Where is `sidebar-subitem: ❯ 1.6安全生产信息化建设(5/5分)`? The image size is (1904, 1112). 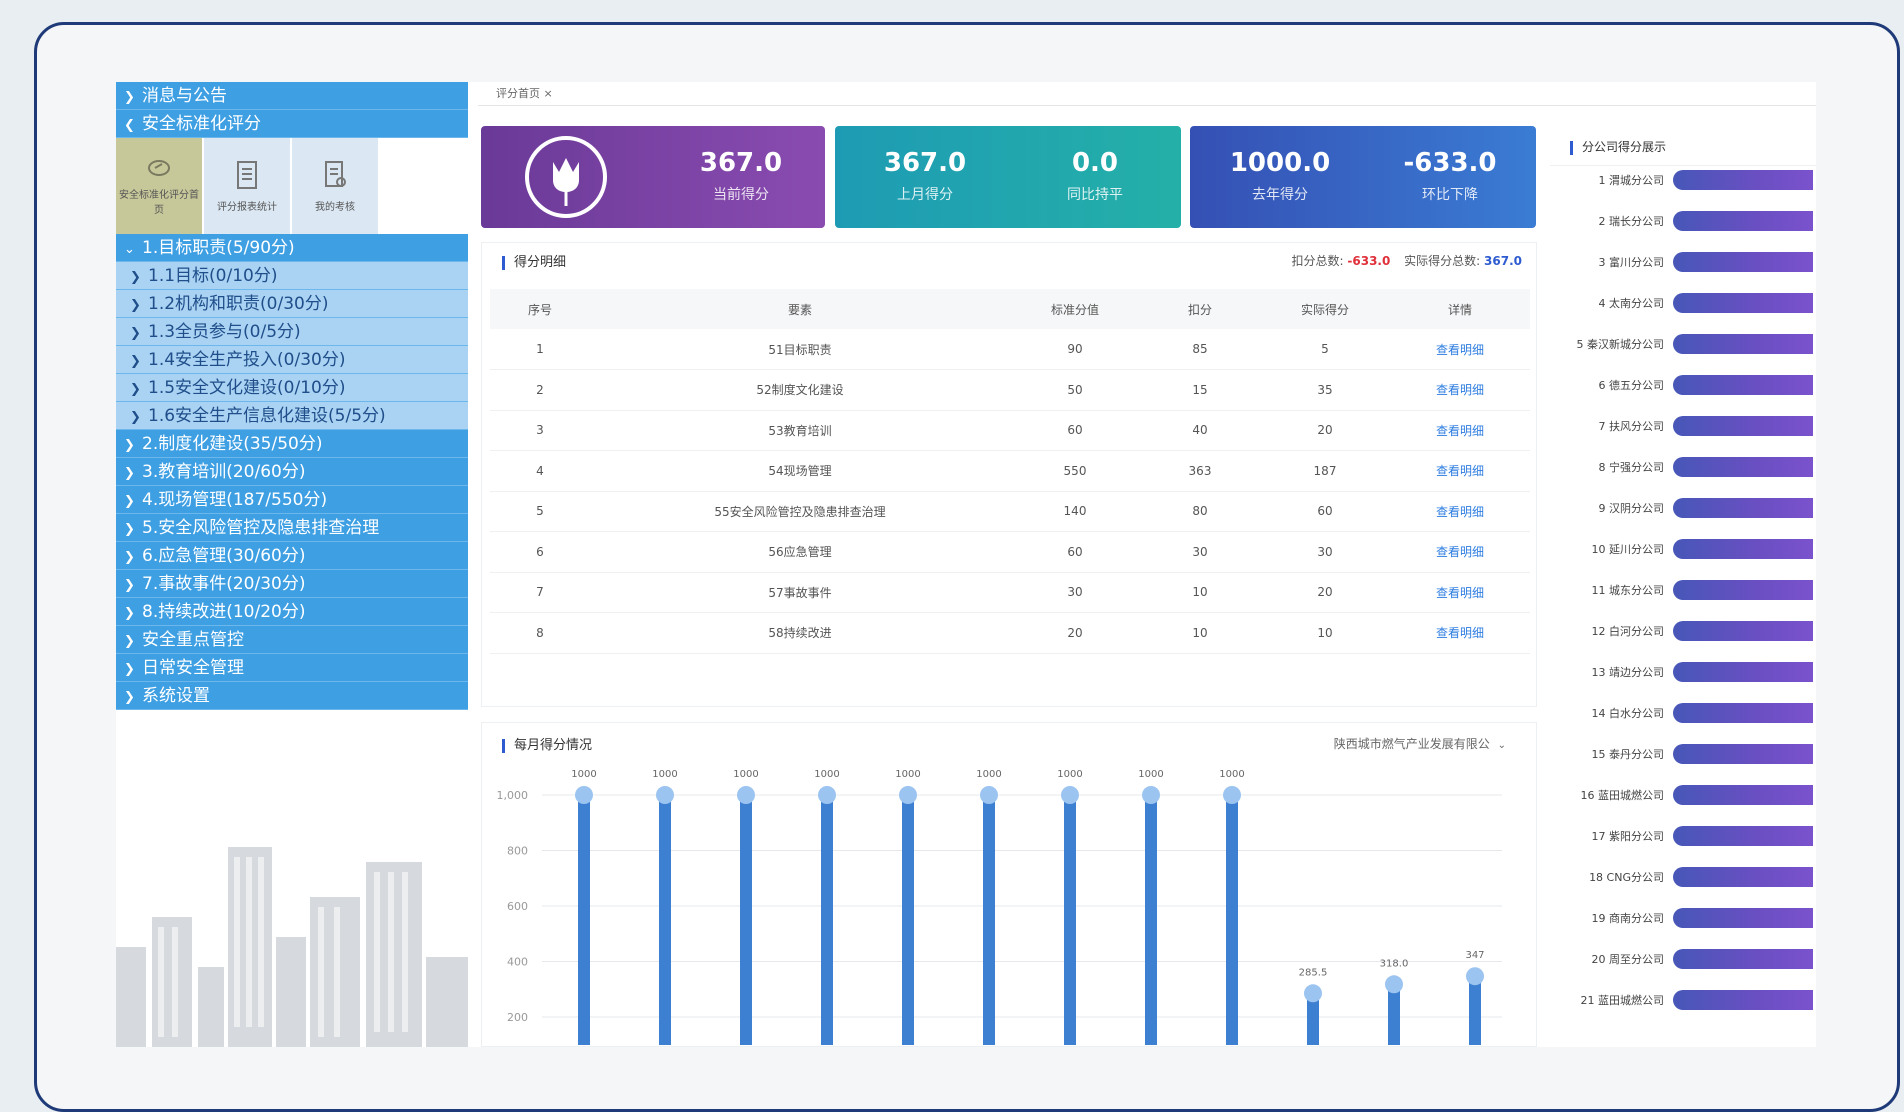
sidebar-subitem: ❯ 1.6安全生产信息化建设(5/5分) is located at coordinates (292, 416).